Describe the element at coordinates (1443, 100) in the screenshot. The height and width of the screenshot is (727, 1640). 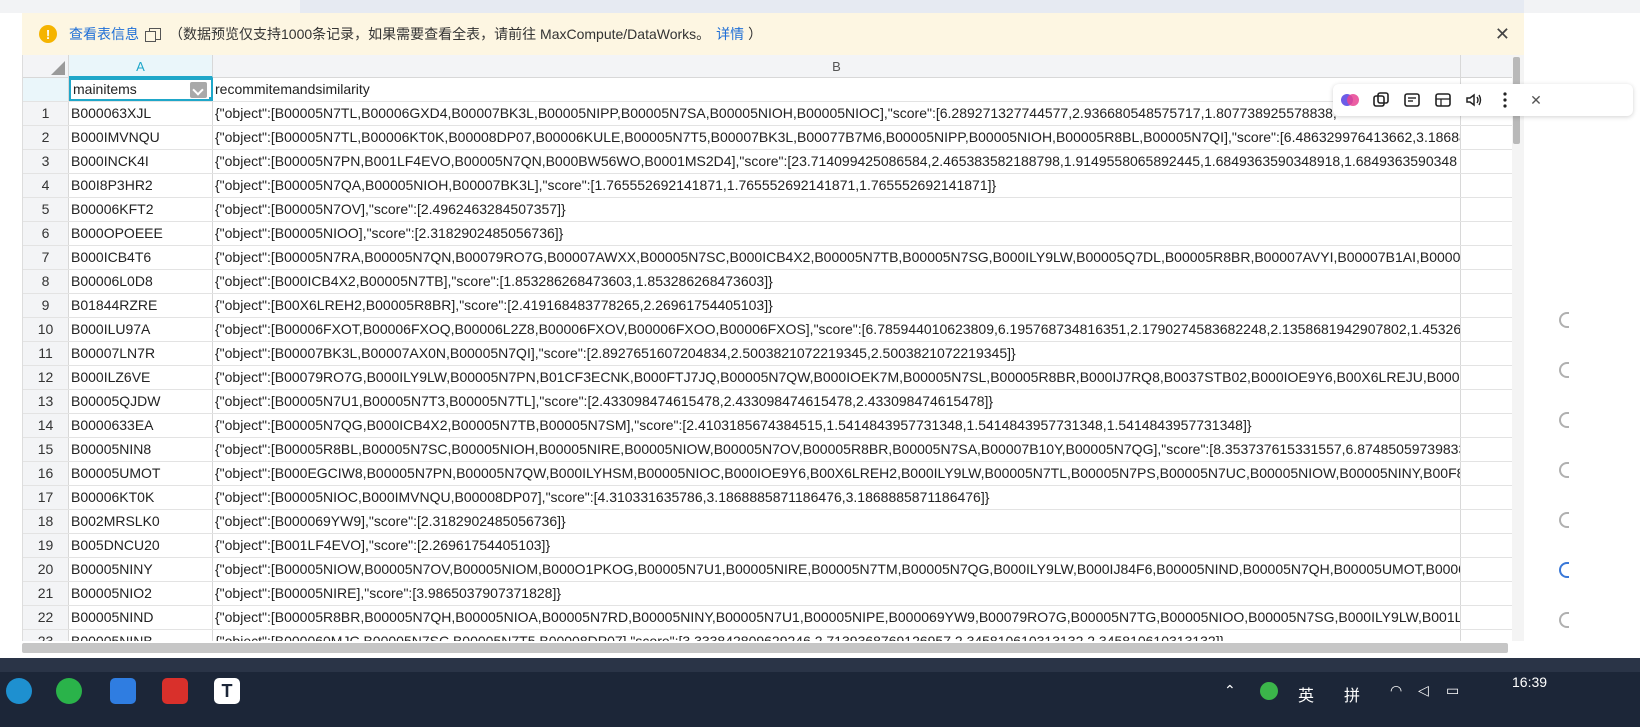
I see `table-icon` at that location.